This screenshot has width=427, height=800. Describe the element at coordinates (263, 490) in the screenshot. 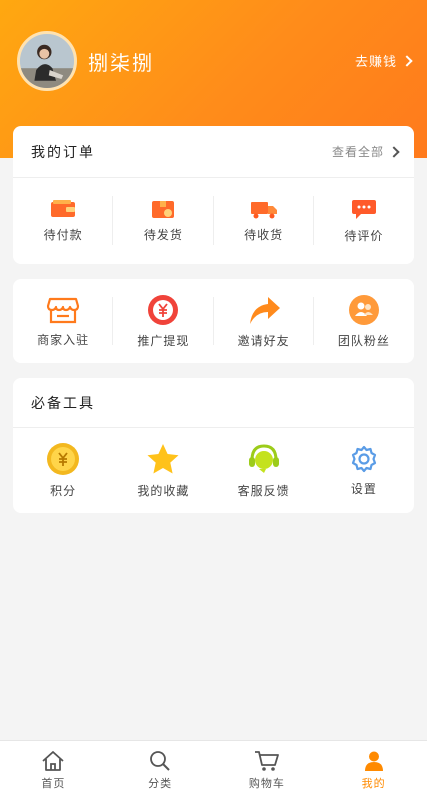

I see `tool-label: 客服反馈` at that location.